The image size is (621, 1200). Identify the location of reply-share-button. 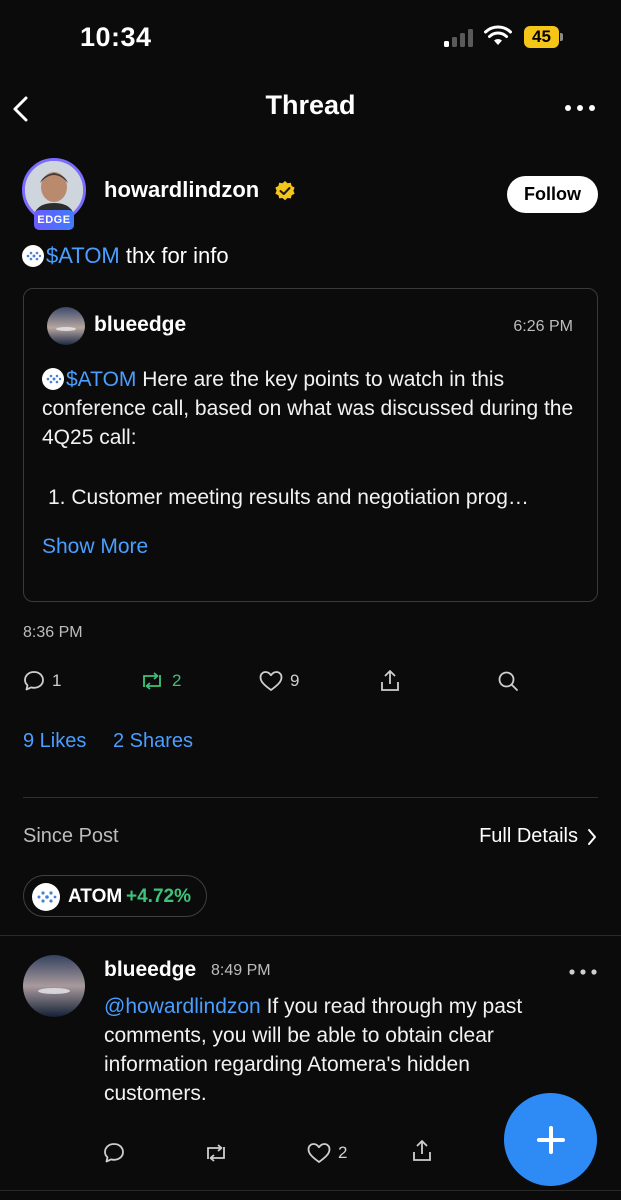
(422, 1151).